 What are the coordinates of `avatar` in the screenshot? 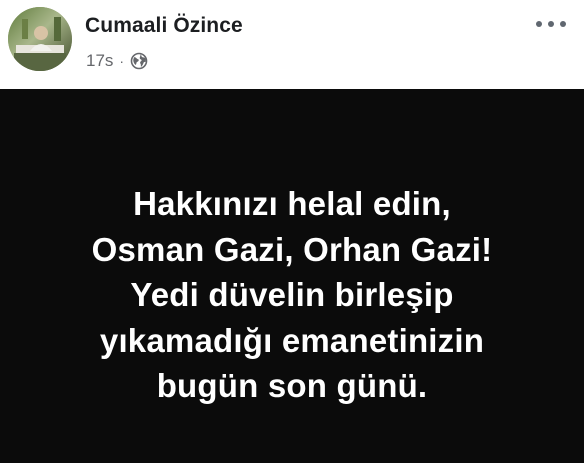 It's located at (40, 39).